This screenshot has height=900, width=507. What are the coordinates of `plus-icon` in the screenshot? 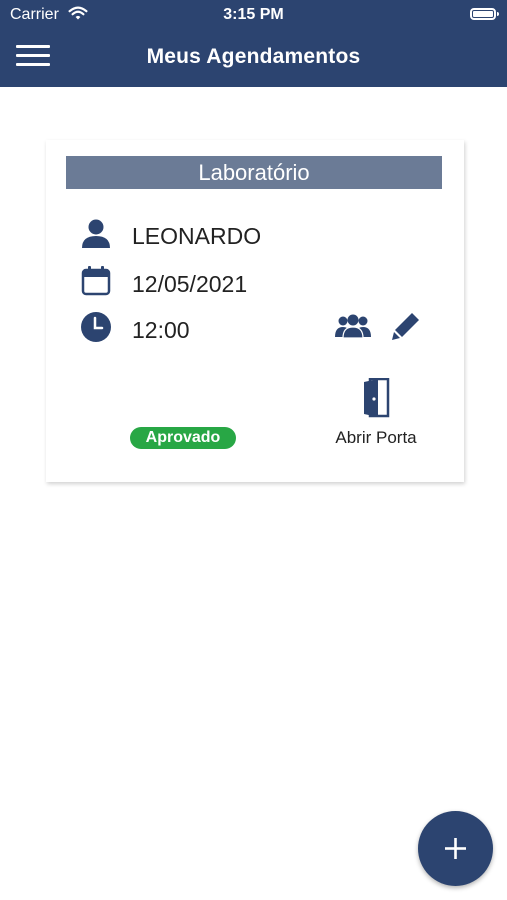 It's located at (455, 848).